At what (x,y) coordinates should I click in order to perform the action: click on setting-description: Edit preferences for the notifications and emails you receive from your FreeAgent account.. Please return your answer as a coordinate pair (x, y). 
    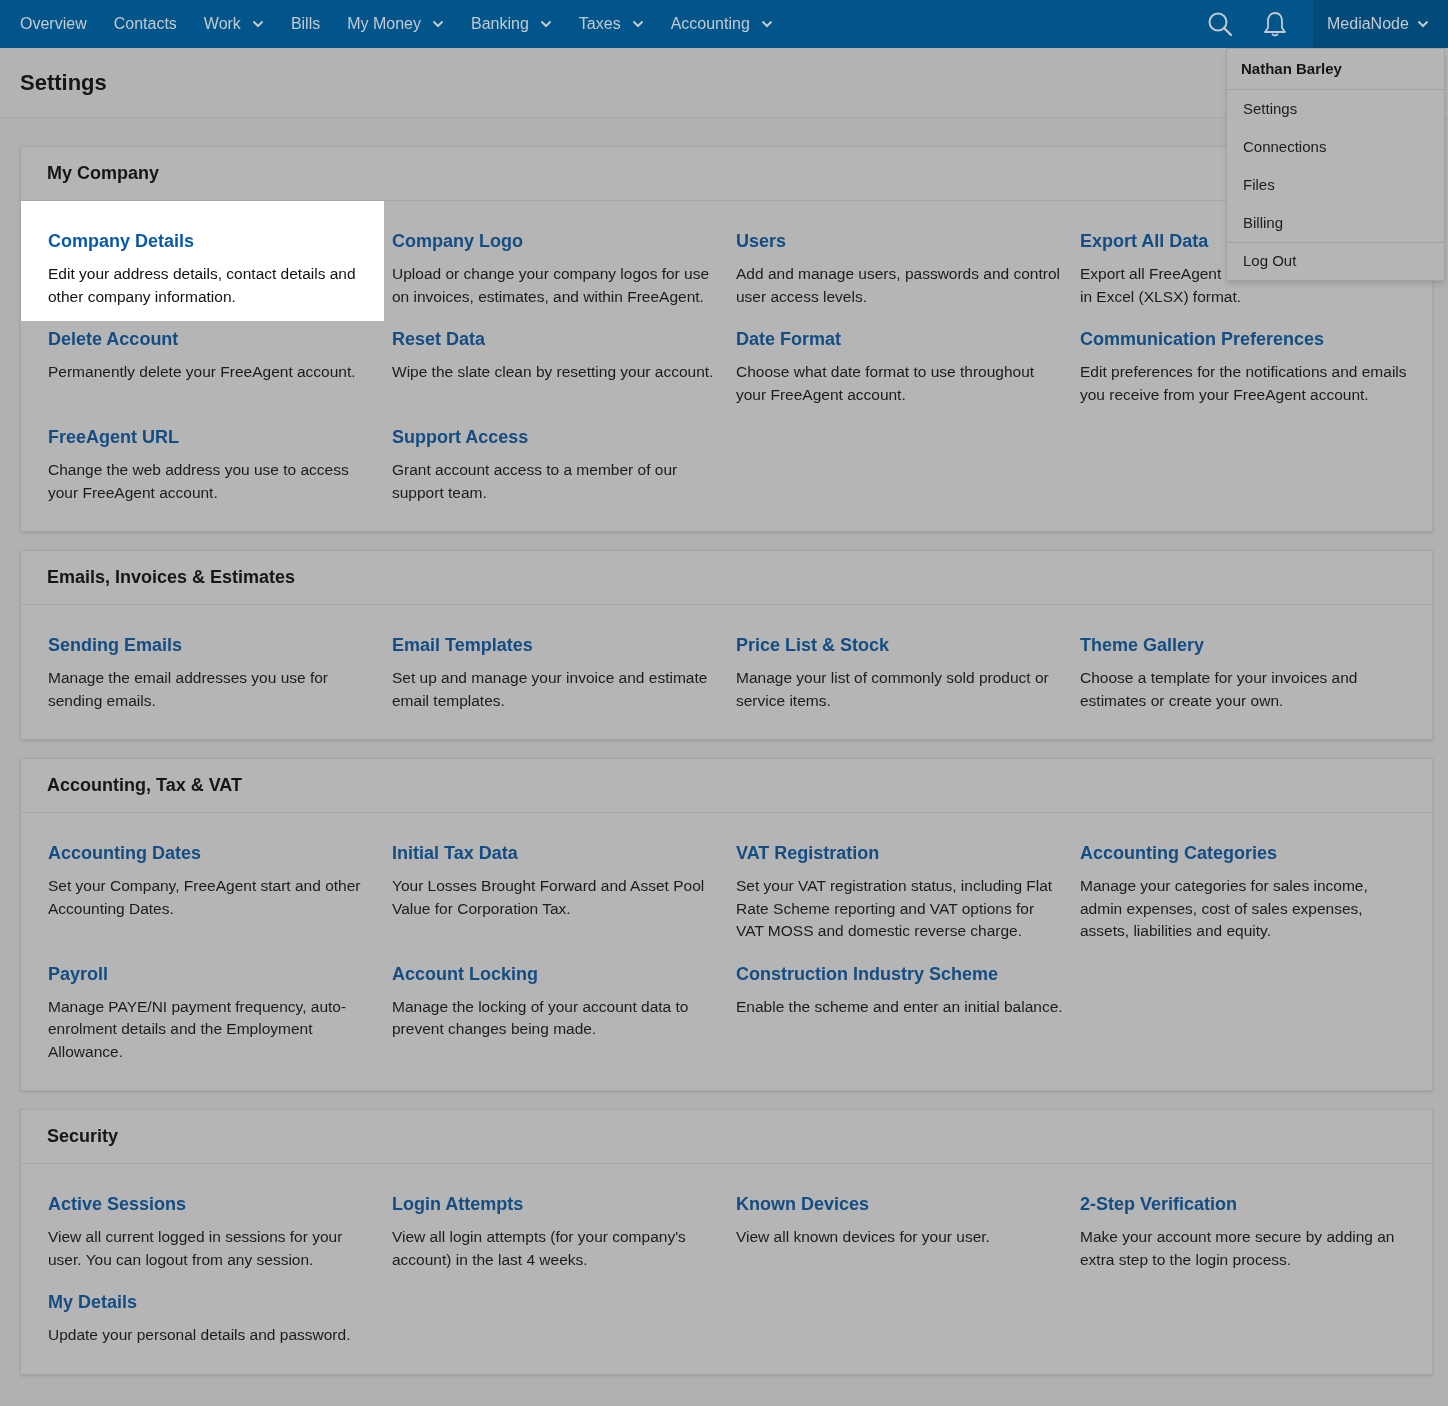
    Looking at the image, I should click on (1244, 383).